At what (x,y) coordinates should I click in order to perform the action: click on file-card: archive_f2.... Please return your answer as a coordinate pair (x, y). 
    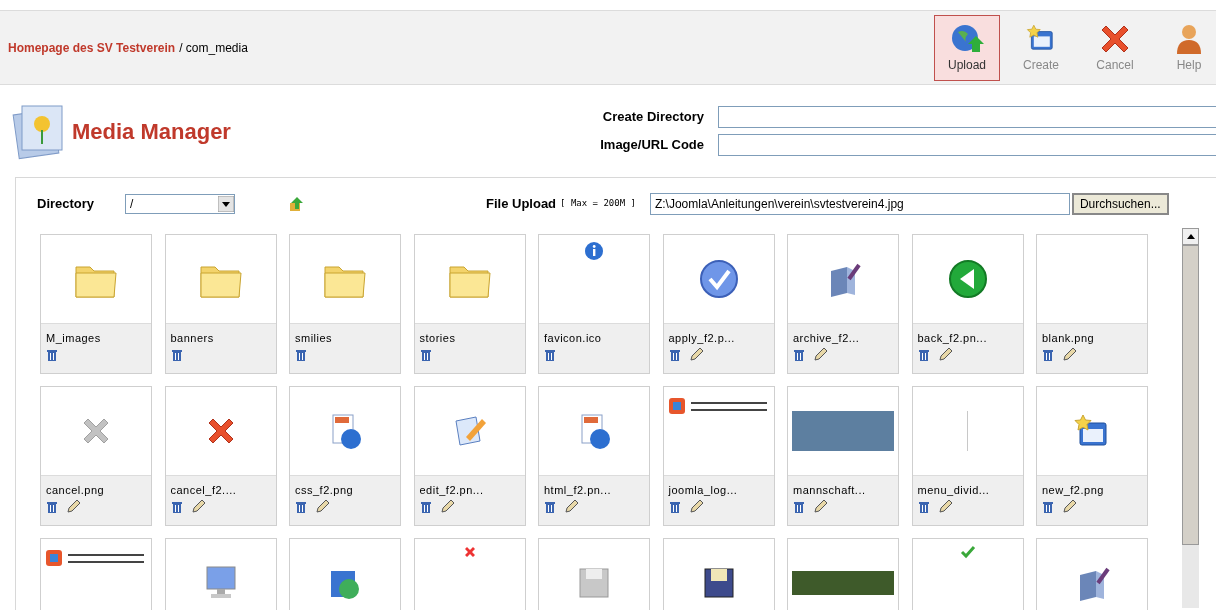
    Looking at the image, I should click on (843, 304).